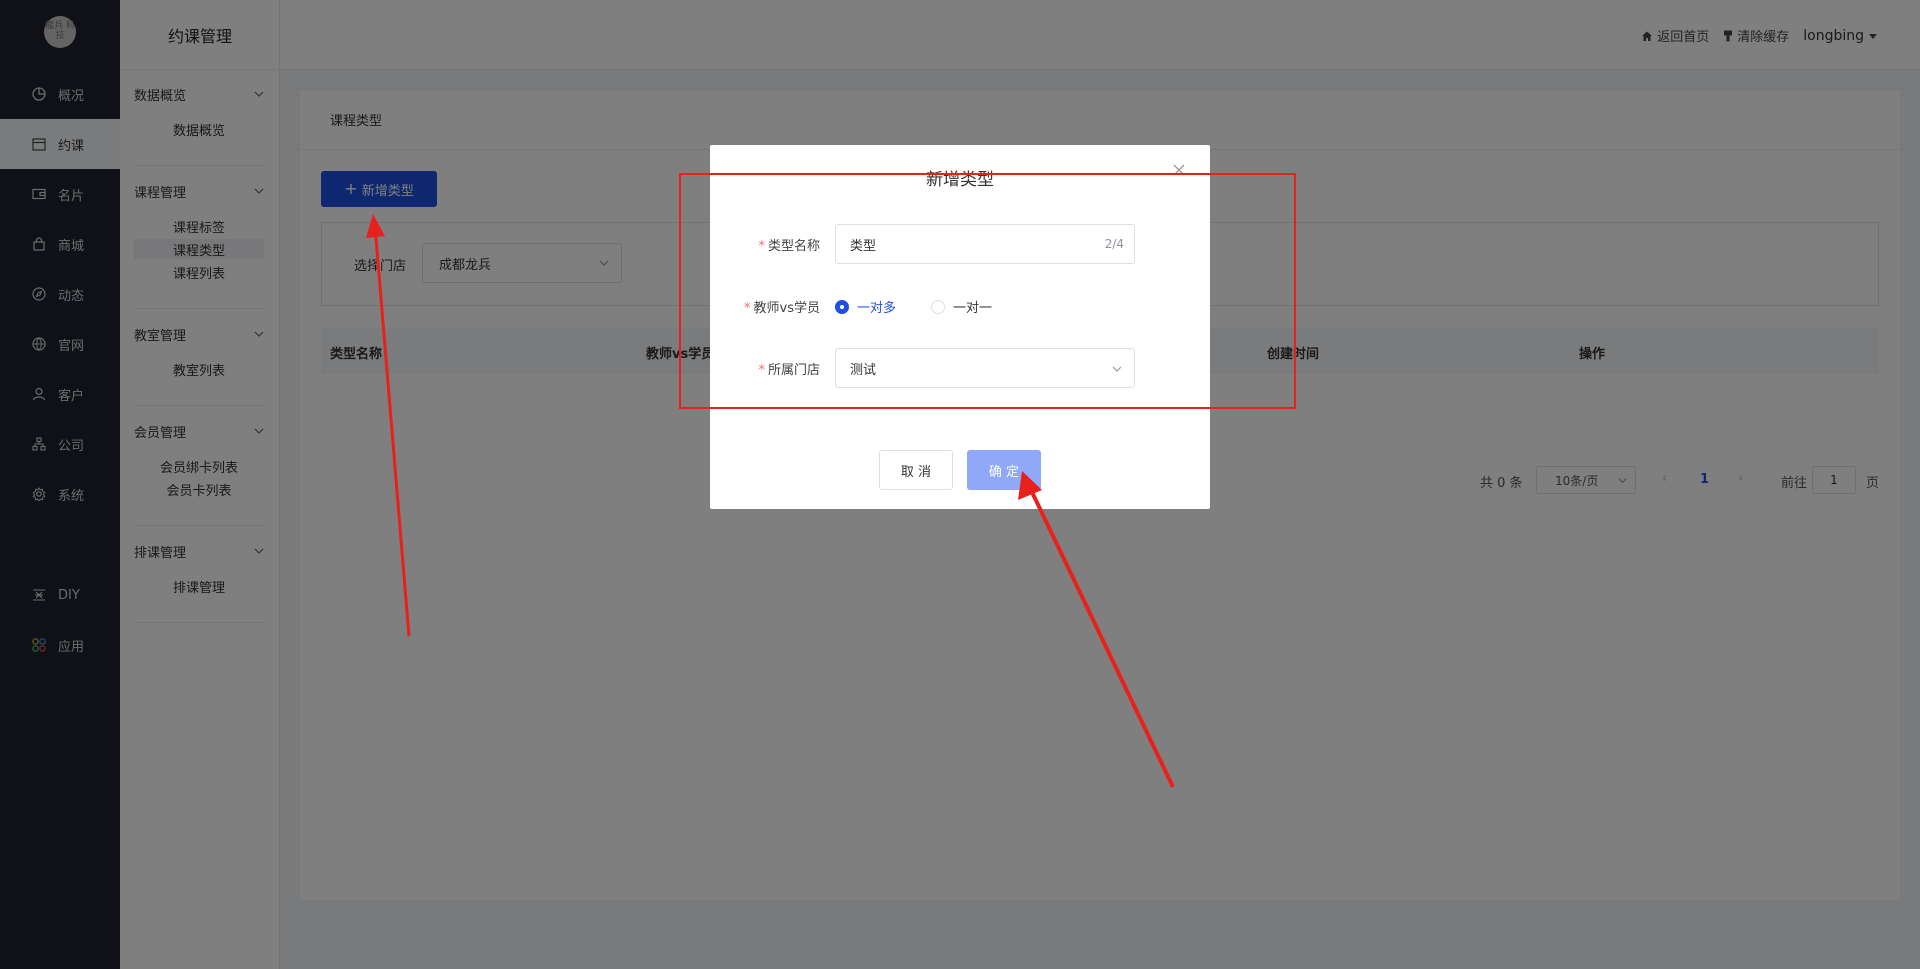  I want to click on cancel-button: 取 消, so click(916, 470).